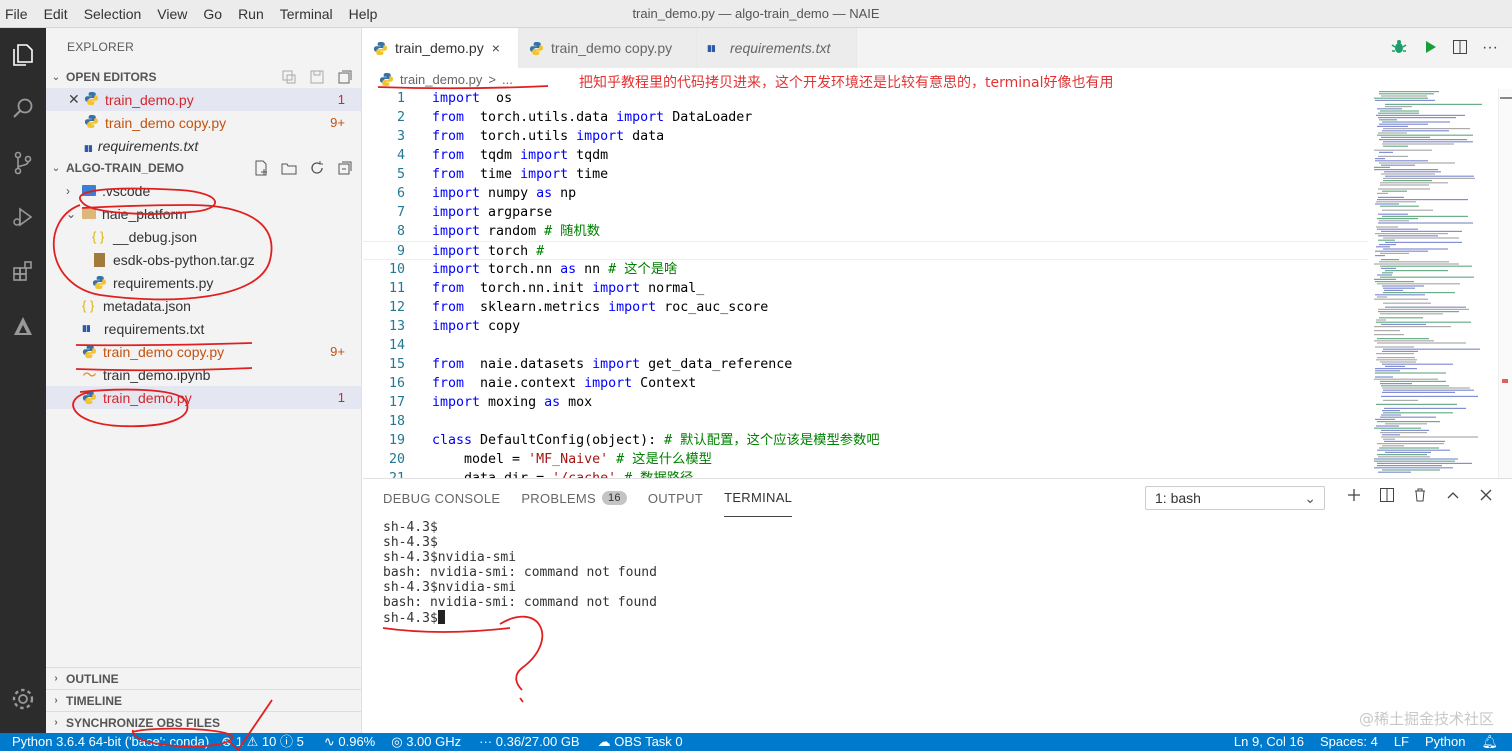  What do you see at coordinates (203, 213) in the screenshot?
I see `folder-item: ⌄ naie_platform` at bounding box center [203, 213].